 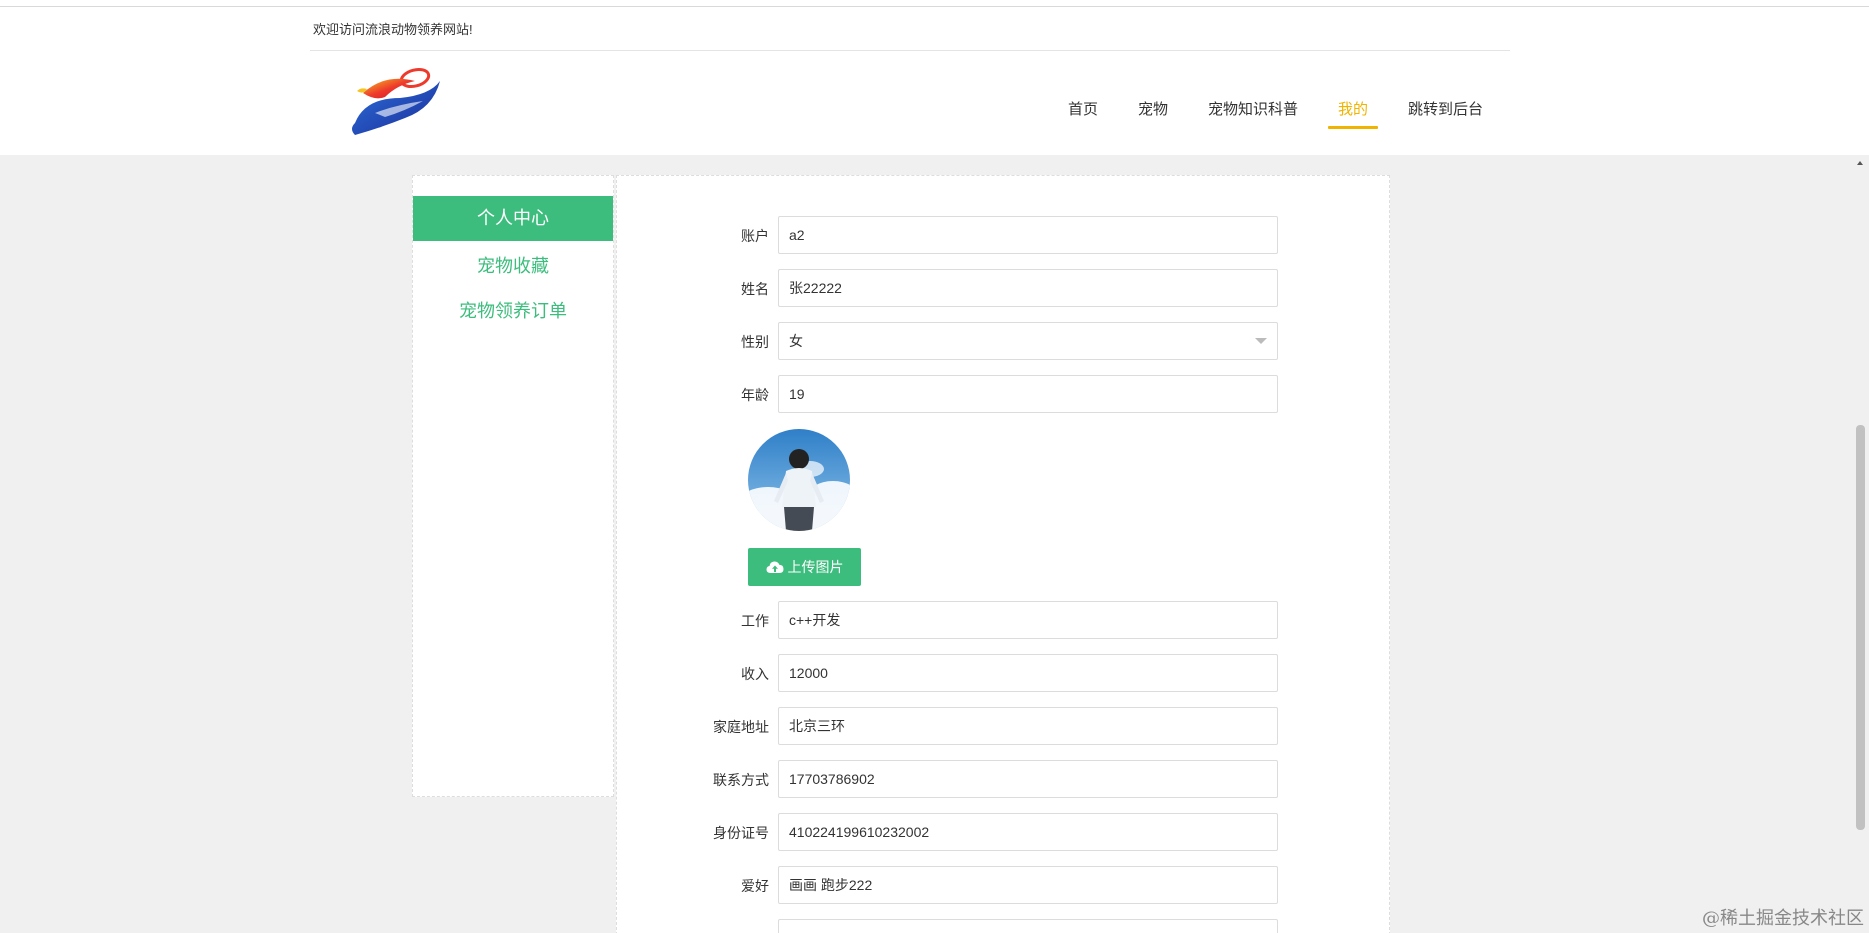 What do you see at coordinates (755, 289) in the screenshot?
I see `name-label: 姓名` at bounding box center [755, 289].